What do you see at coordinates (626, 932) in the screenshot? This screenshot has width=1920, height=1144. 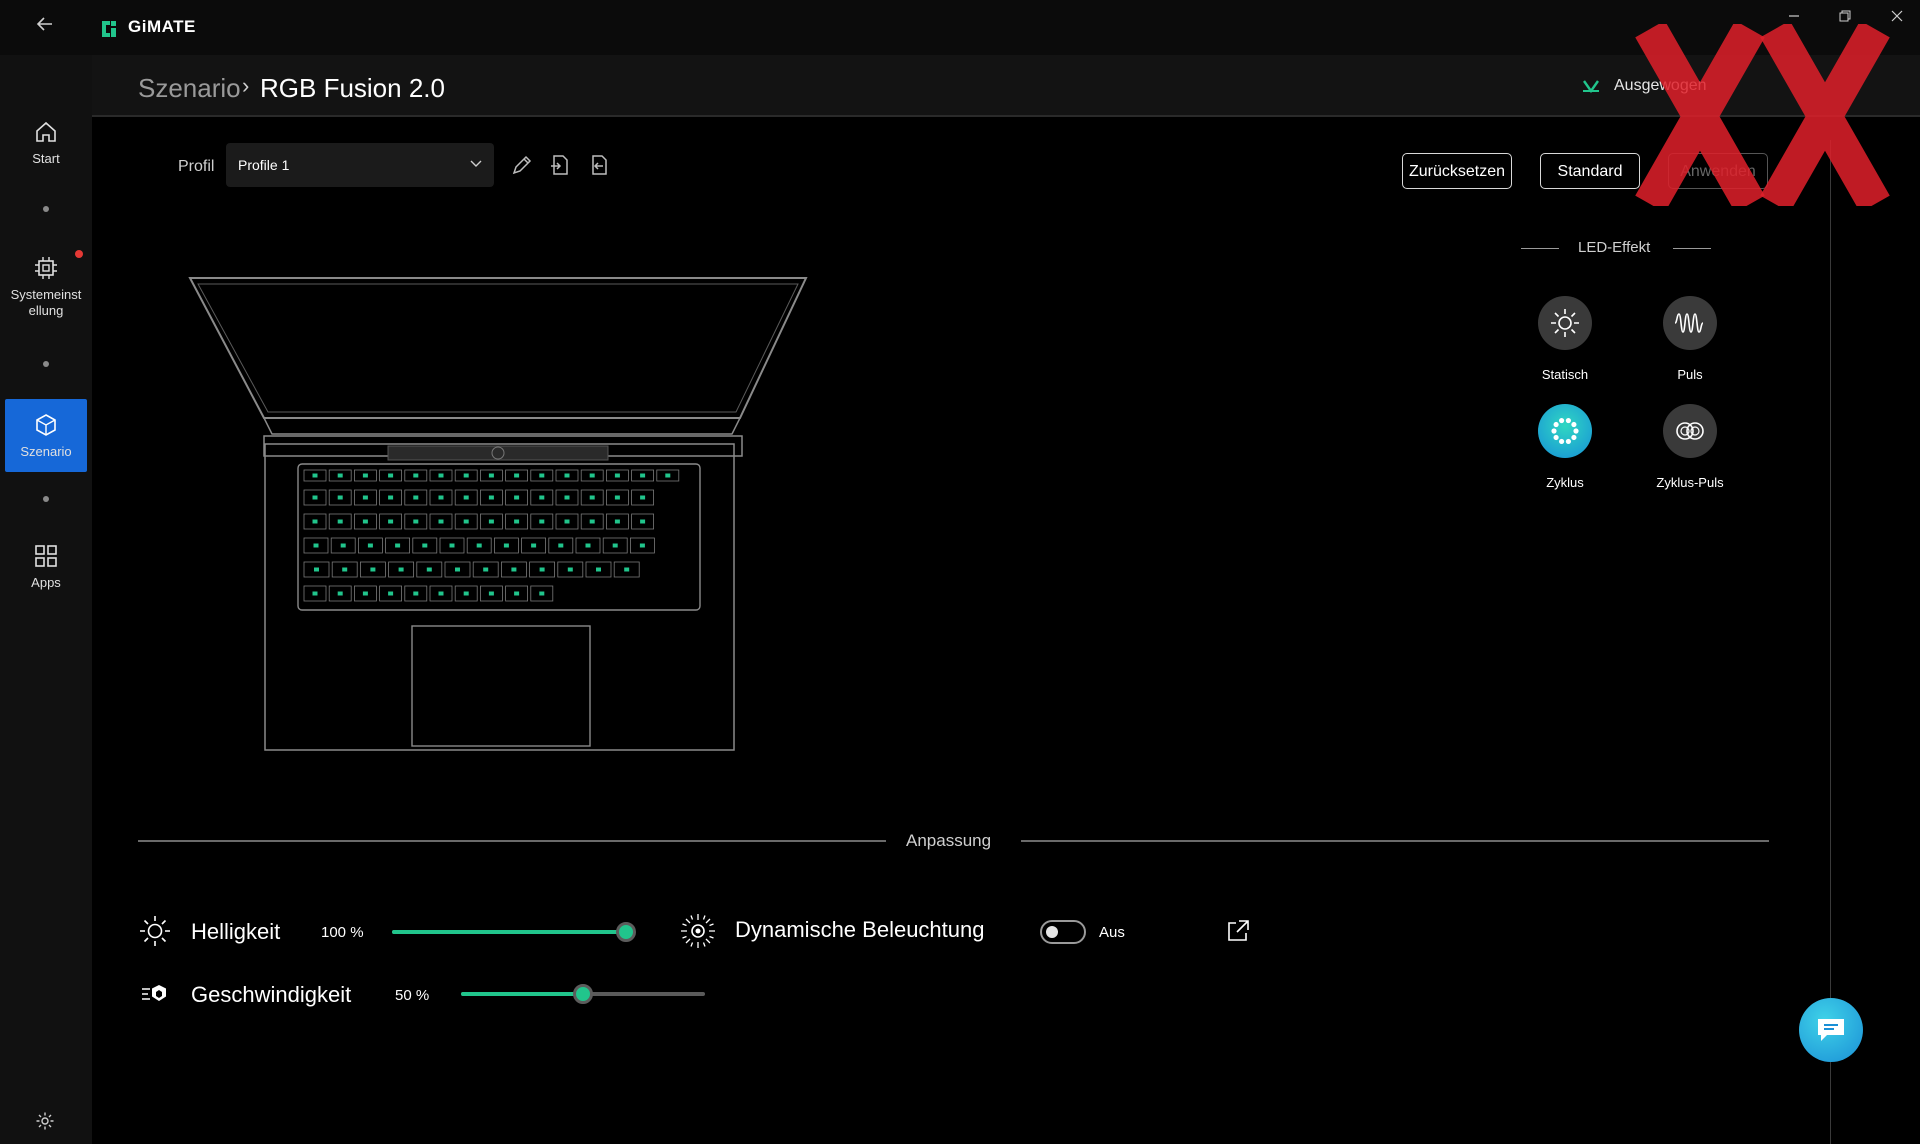 I see `brightness-slider-thumb` at bounding box center [626, 932].